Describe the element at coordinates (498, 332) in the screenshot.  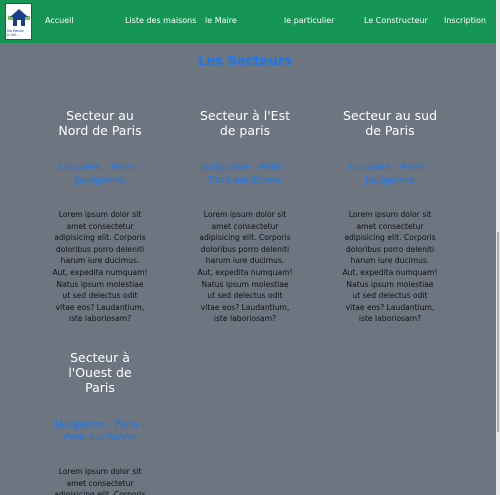
I see `scrollbar-thumb` at that location.